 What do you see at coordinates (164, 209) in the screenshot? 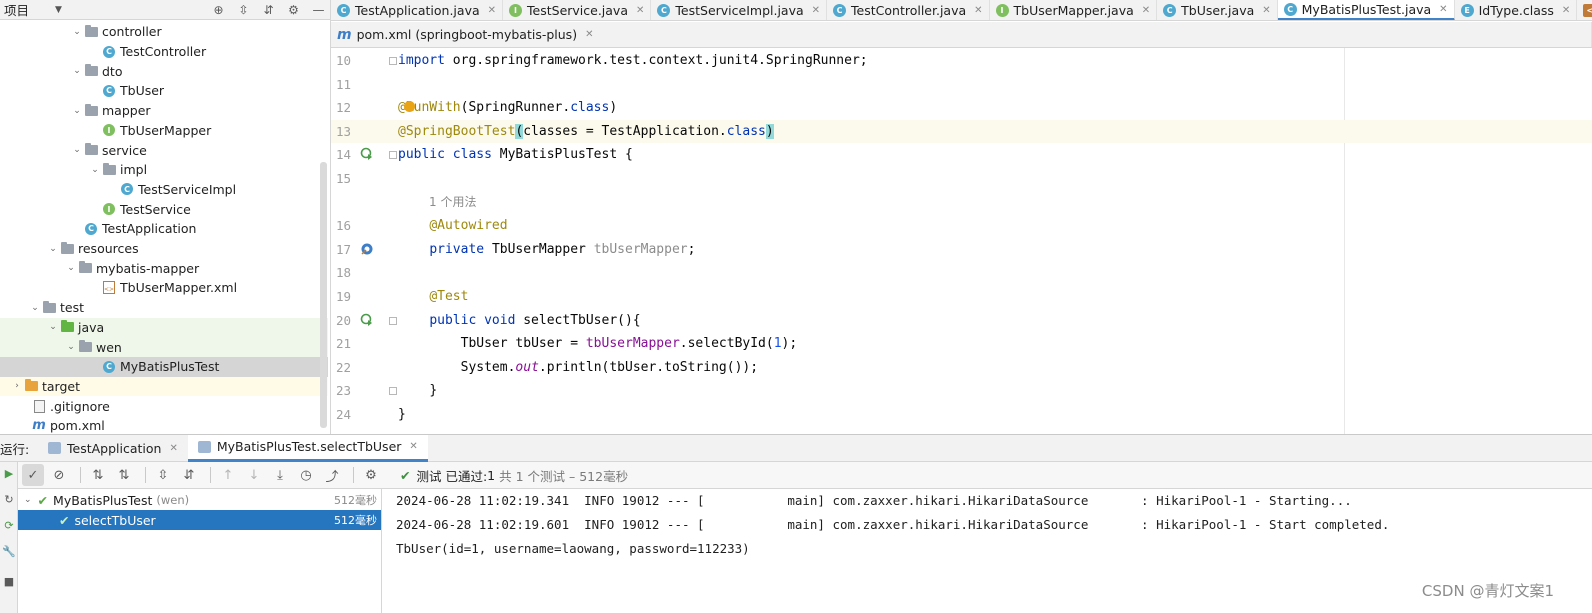
I see `tree-item-testservice: I TestService` at bounding box center [164, 209].